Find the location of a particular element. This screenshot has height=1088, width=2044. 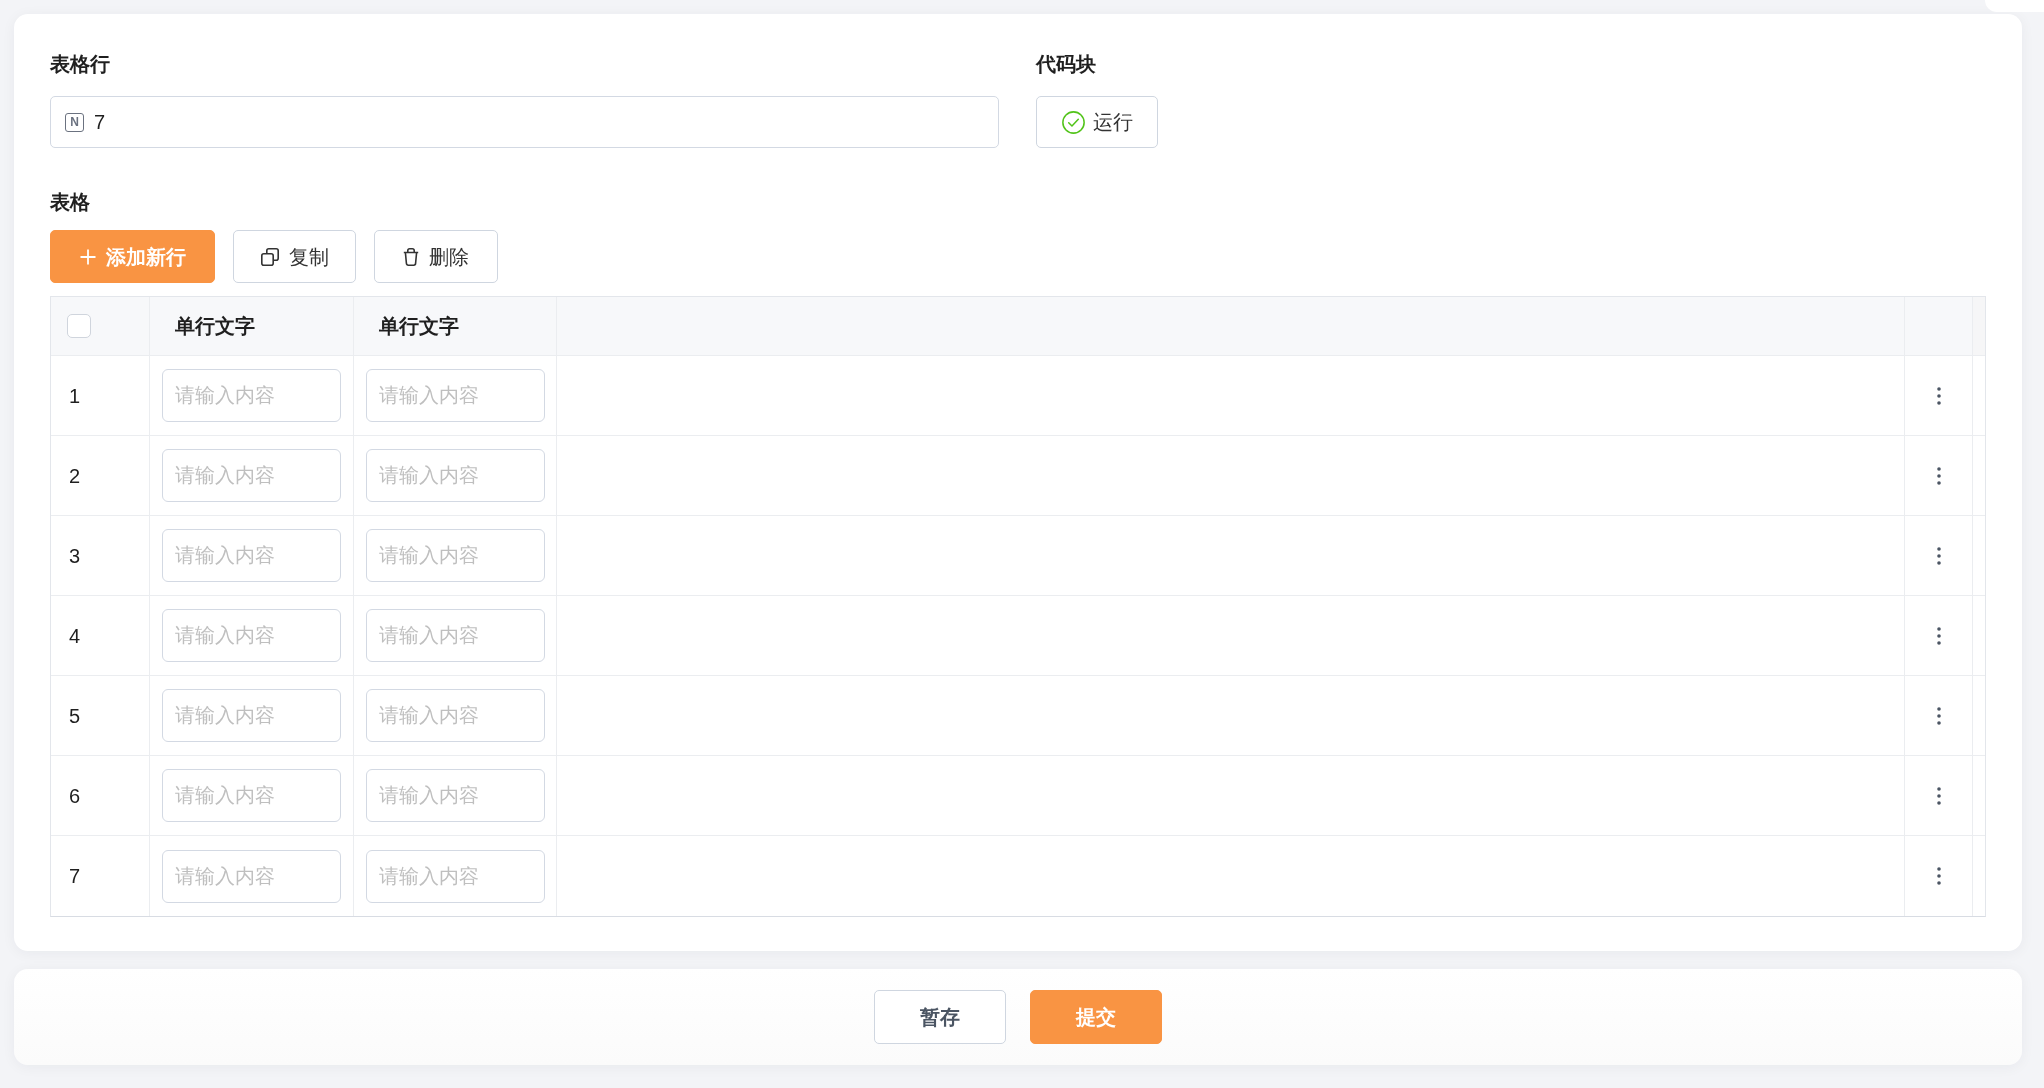

copy-icon is located at coordinates (269, 256).